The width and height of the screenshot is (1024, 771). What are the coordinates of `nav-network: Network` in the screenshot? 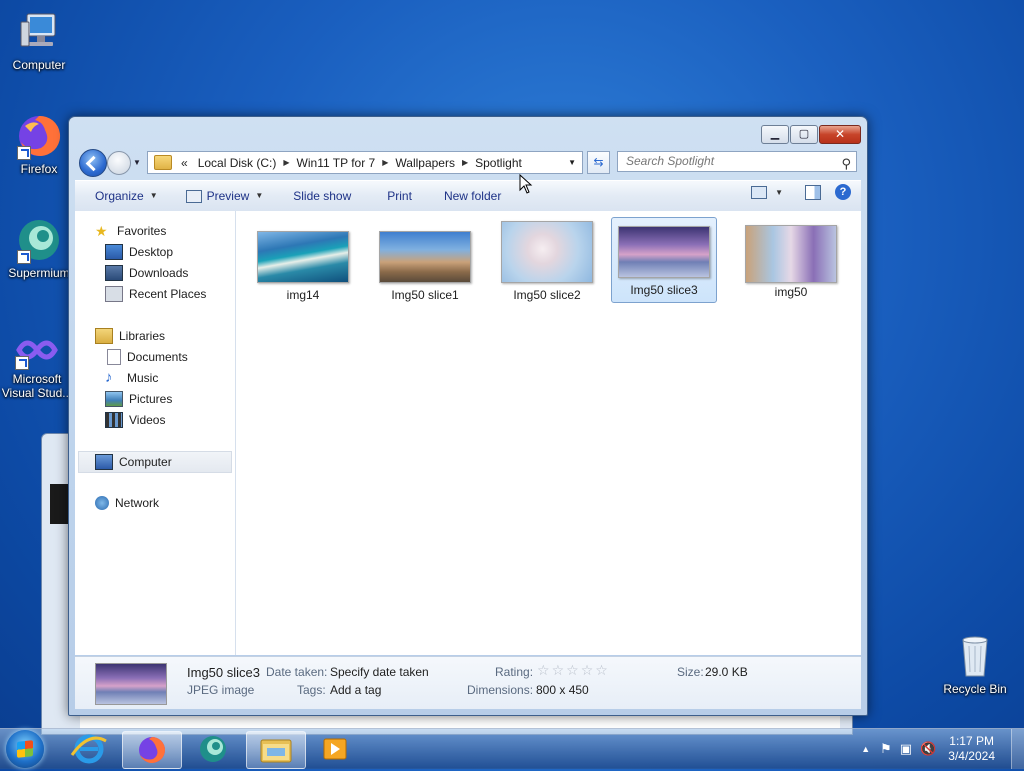 It's located at (127, 503).